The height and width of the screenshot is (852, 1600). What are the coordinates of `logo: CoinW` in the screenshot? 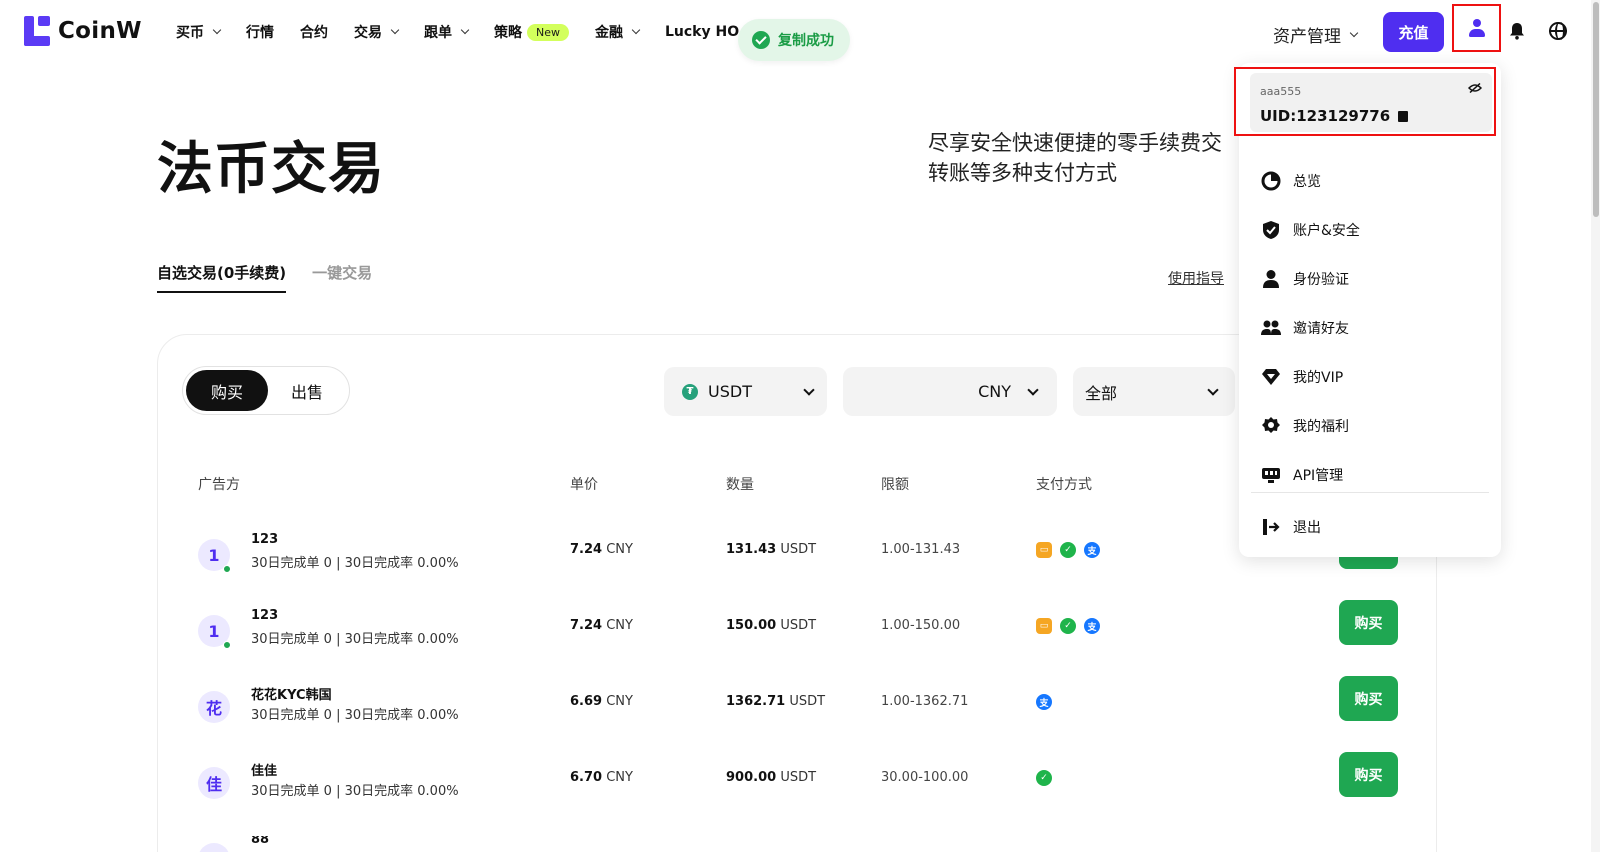 It's located at (83, 31).